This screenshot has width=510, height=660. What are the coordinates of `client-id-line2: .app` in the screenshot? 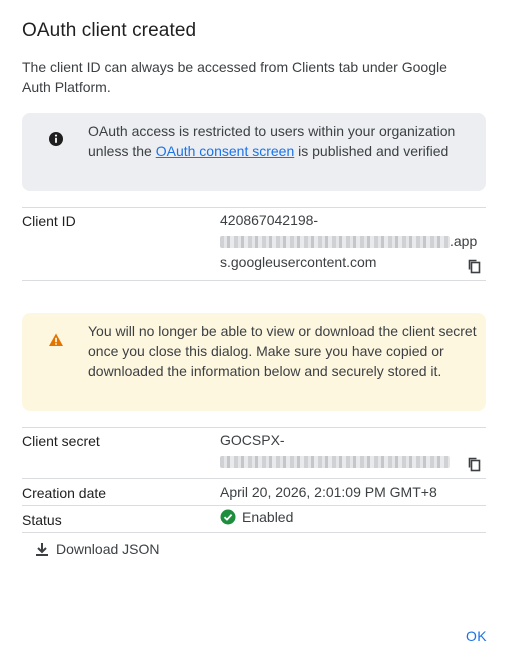 It's located at (348, 241).